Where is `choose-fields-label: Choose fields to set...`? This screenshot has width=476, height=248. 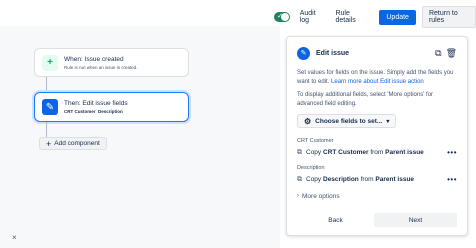 choose-fields-label: Choose fields to set... is located at coordinates (349, 121).